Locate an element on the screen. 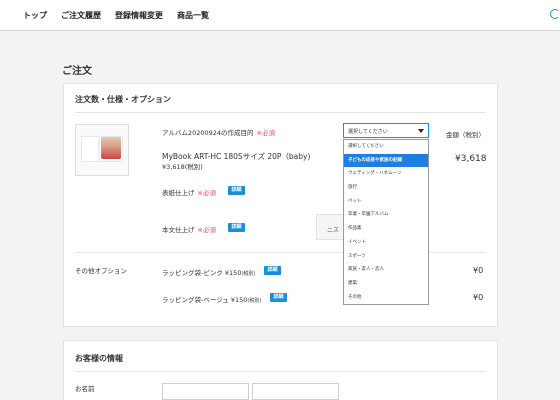 This screenshot has width=560, height=400. wrap-pink-price: ¥0 is located at coordinates (478, 270).